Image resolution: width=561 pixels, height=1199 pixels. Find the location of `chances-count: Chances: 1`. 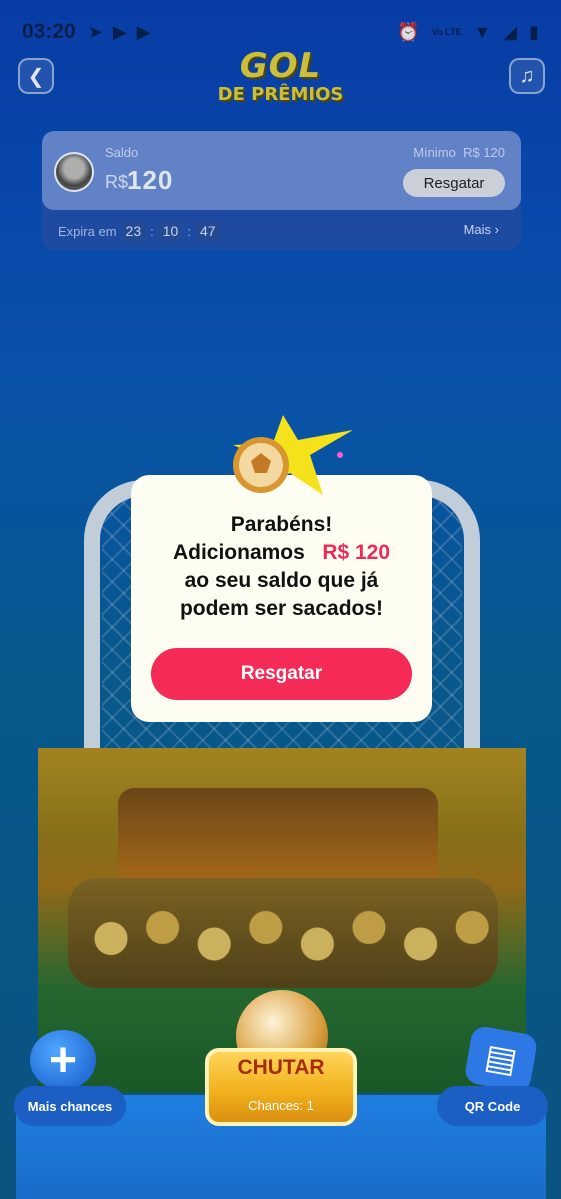

chances-count: Chances: 1 is located at coordinates (281, 1105).